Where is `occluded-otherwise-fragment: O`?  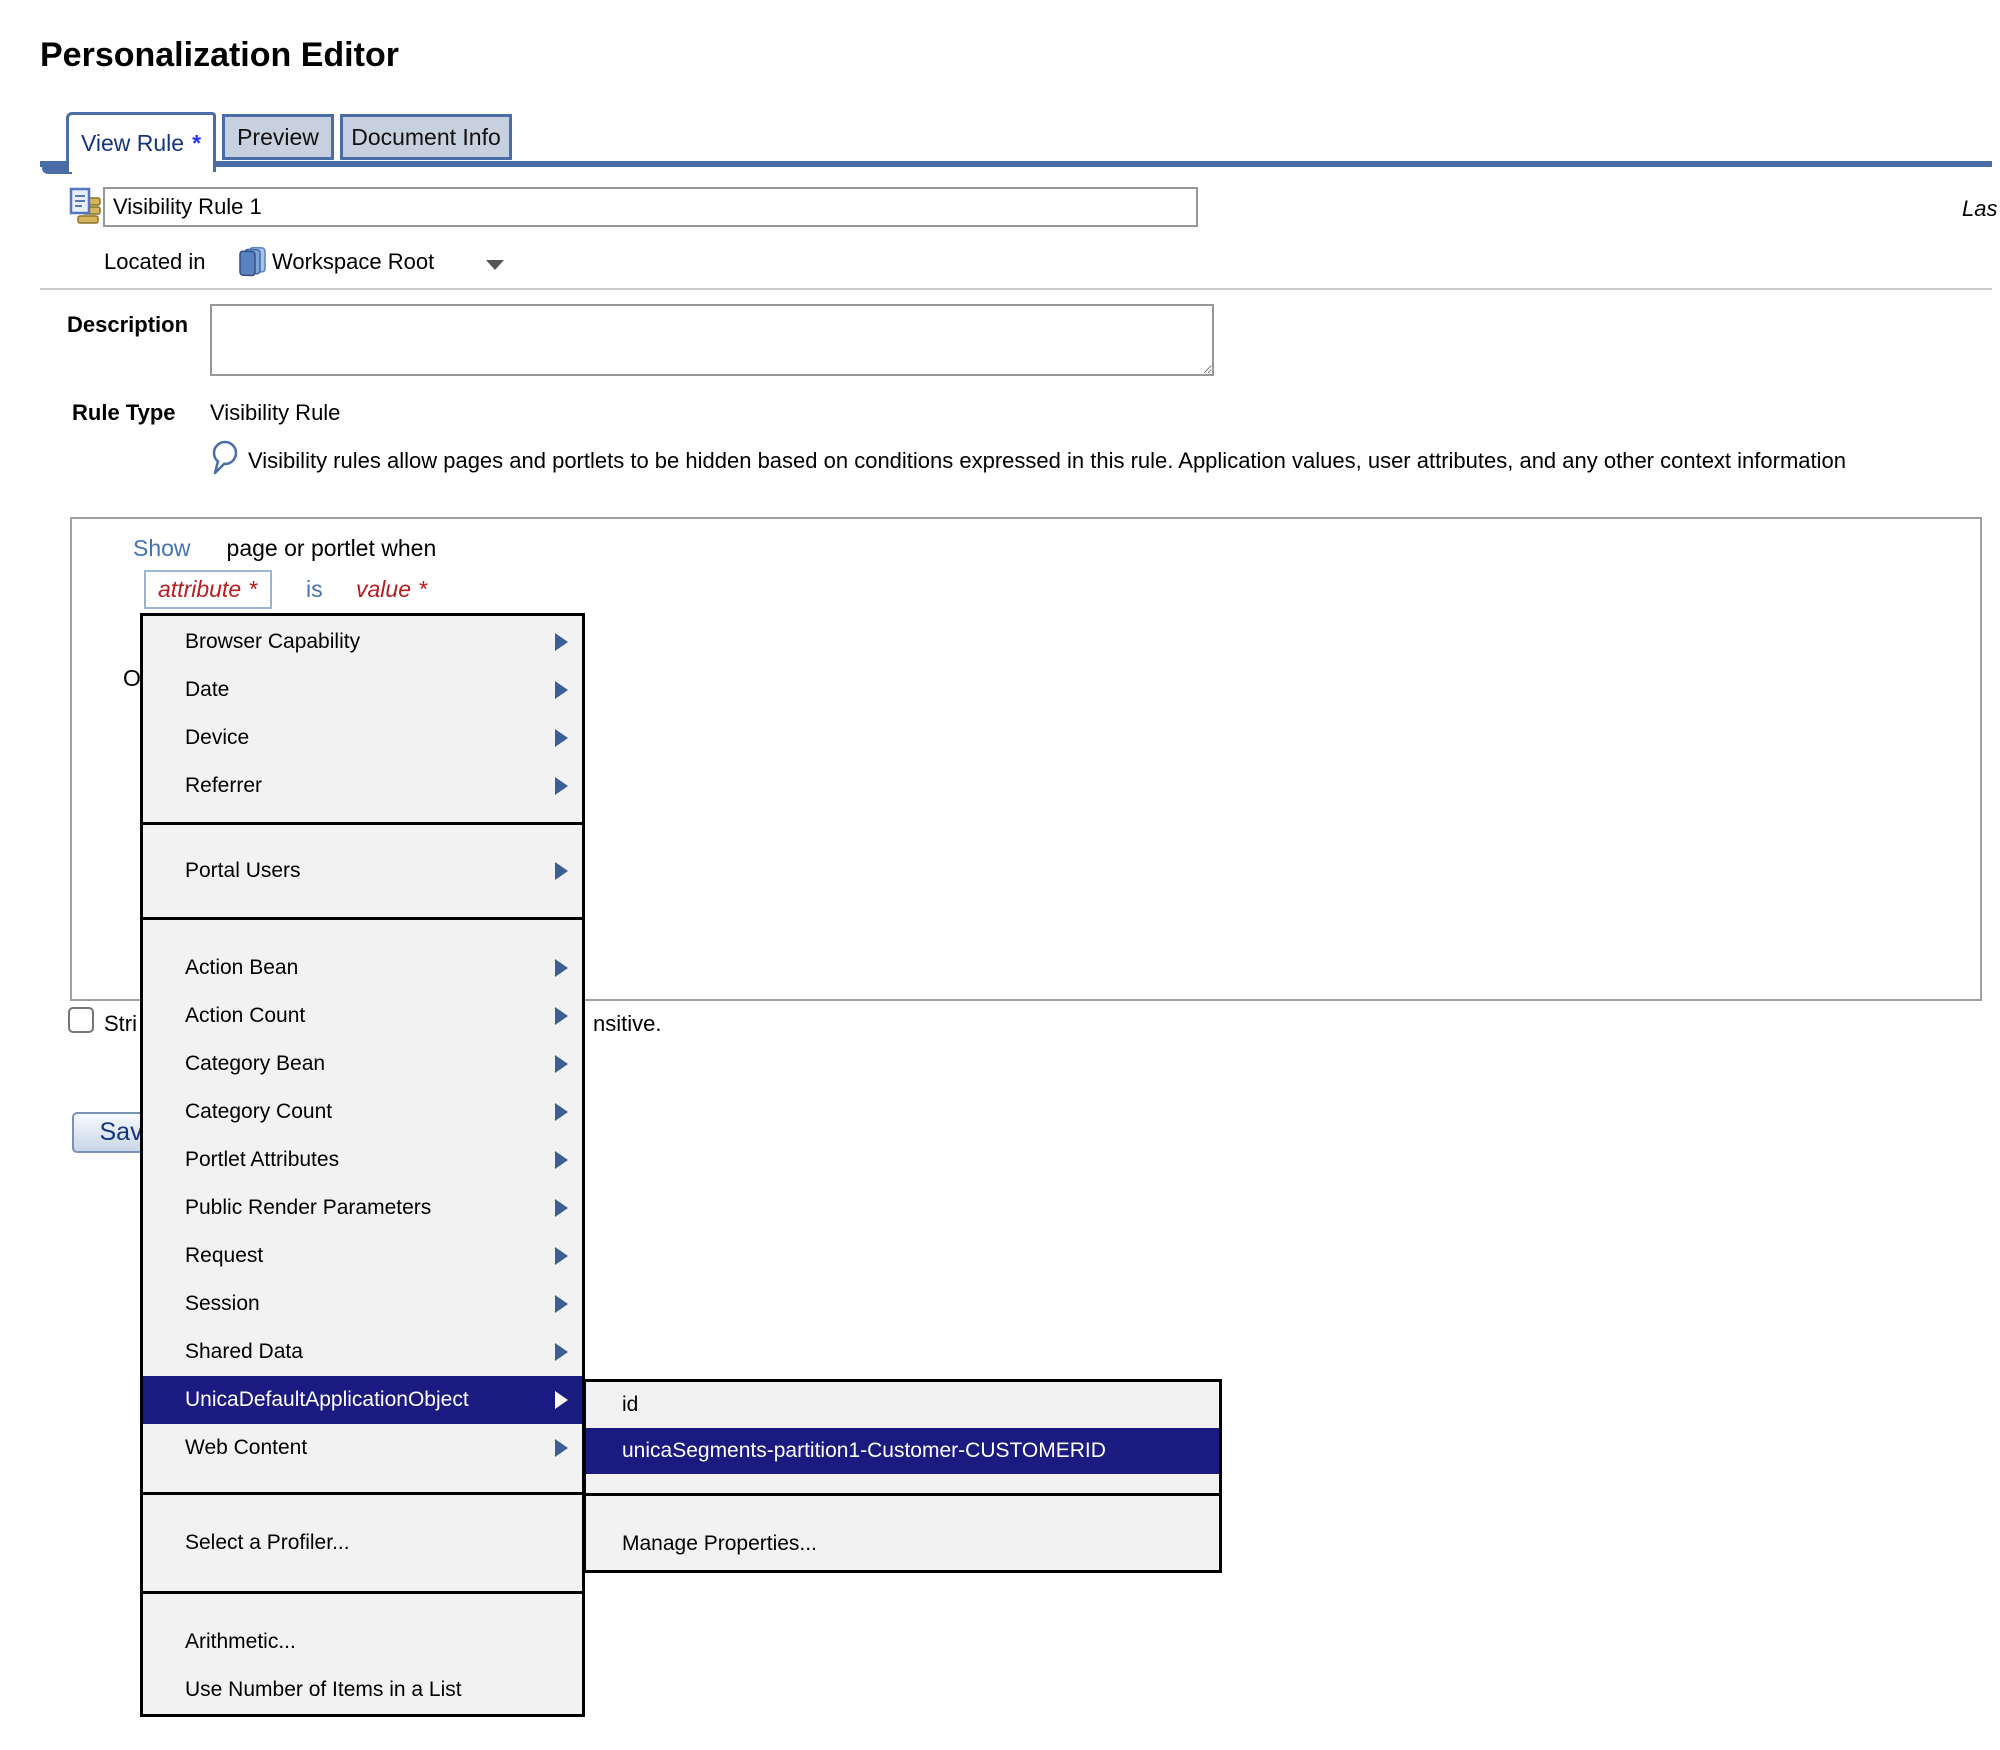
occluded-otherwise-fragment: O is located at coordinates (132, 678).